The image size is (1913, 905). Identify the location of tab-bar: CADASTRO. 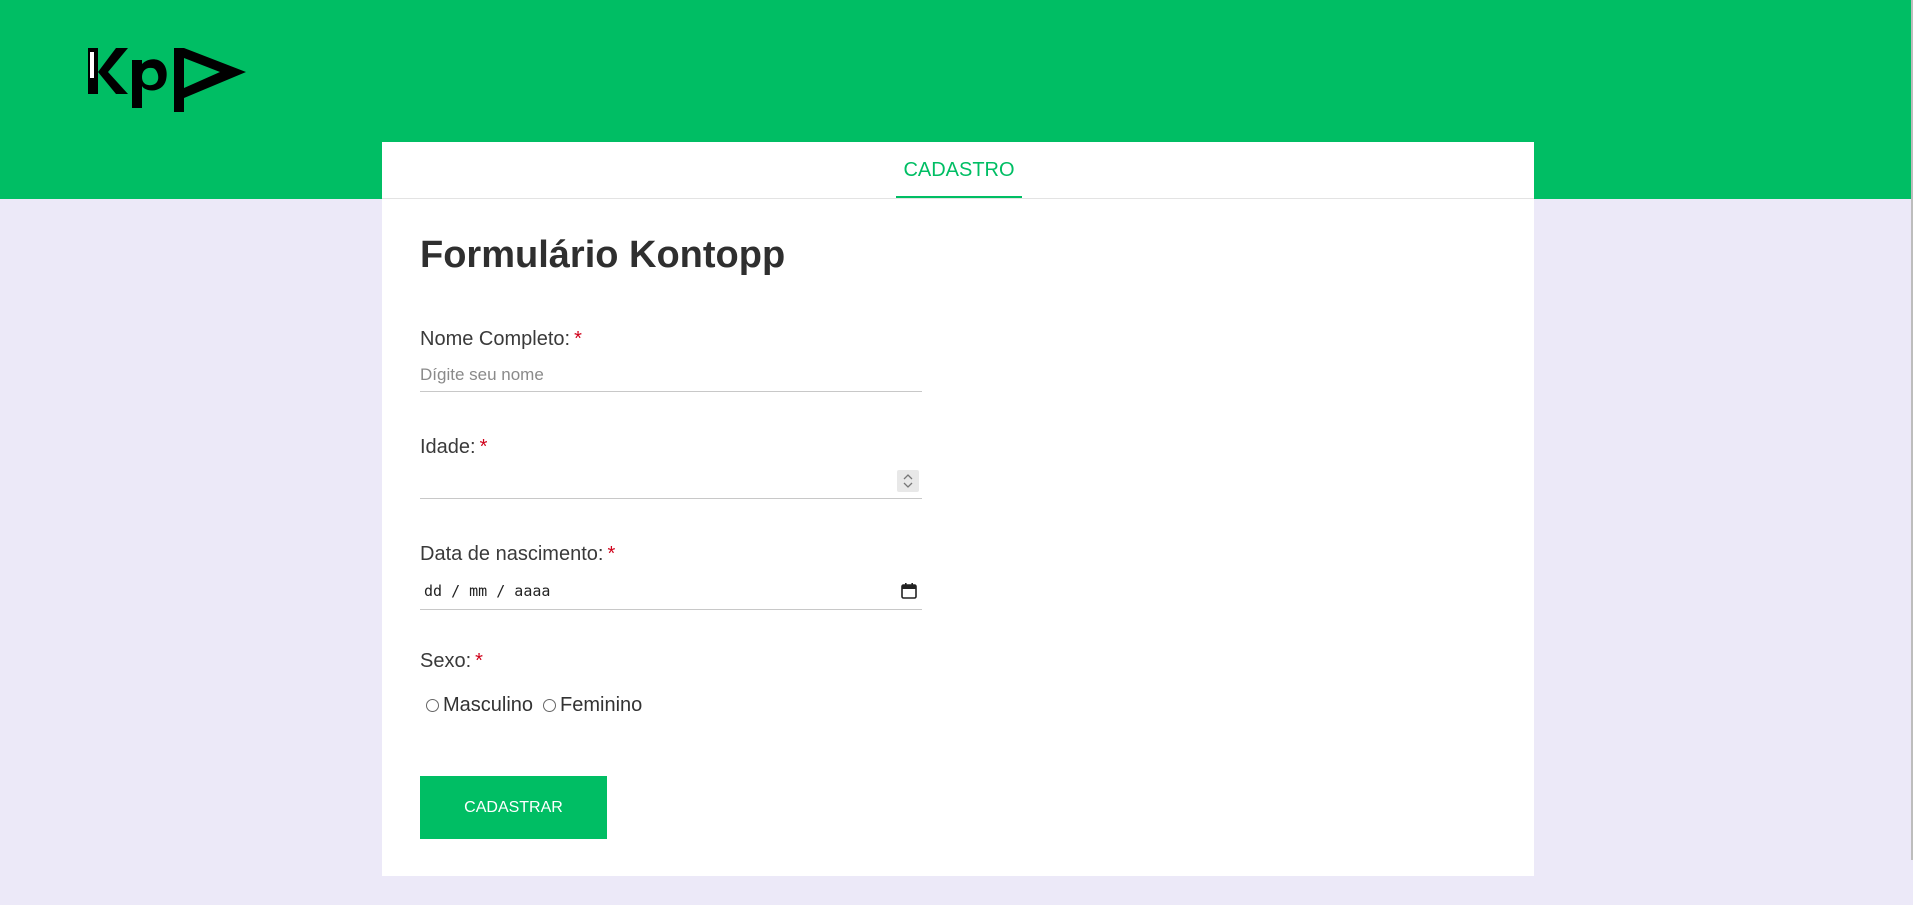
(958, 170).